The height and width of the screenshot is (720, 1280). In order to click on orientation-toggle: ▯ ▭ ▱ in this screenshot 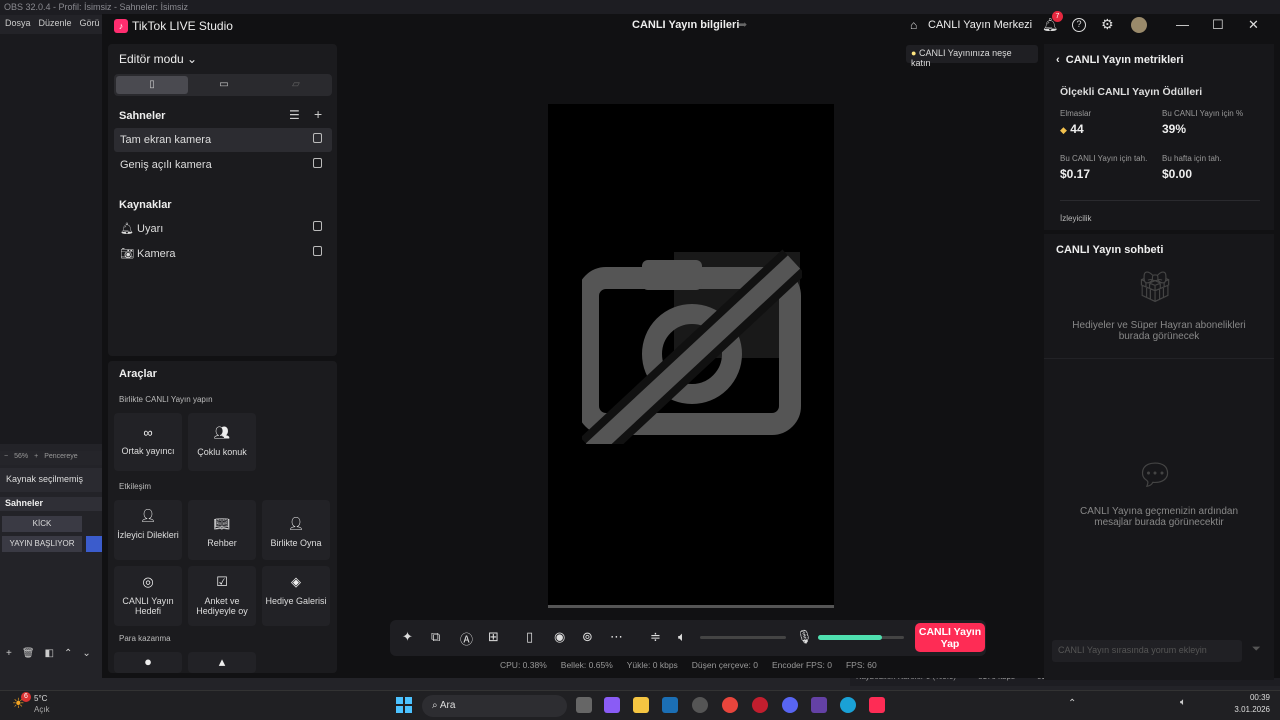, I will do `click(223, 85)`.